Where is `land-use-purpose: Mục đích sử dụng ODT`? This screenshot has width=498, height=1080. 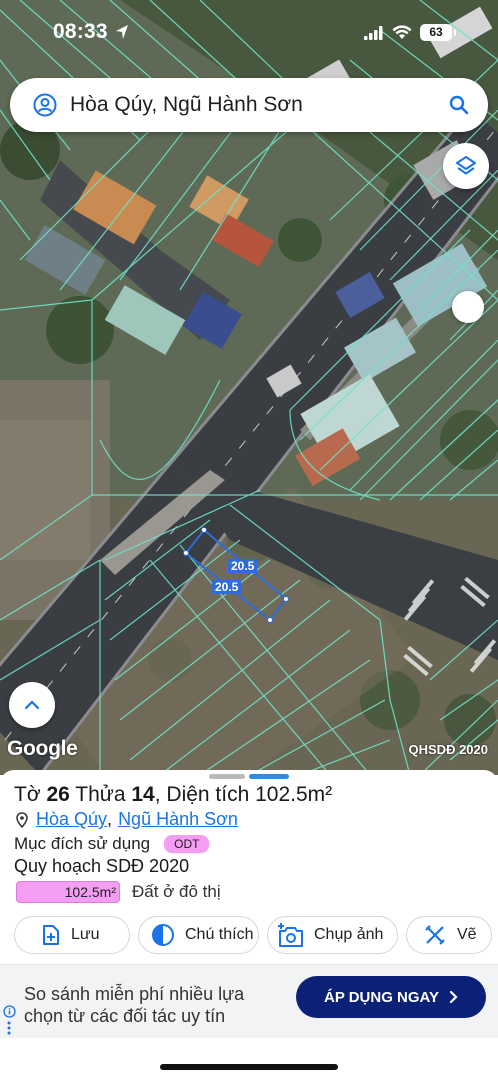
land-use-purpose: Mục đích sử dụng ODT is located at coordinates (112, 844).